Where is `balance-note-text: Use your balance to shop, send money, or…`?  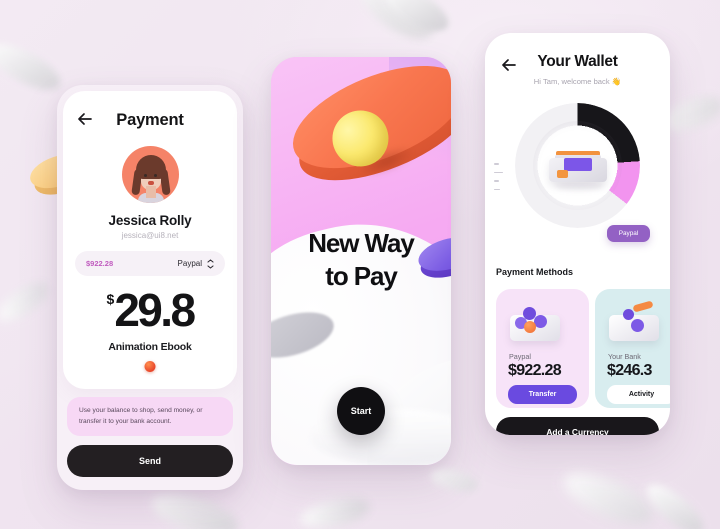
balance-note-text: Use your balance to shop, send money, or… is located at coordinates (141, 416).